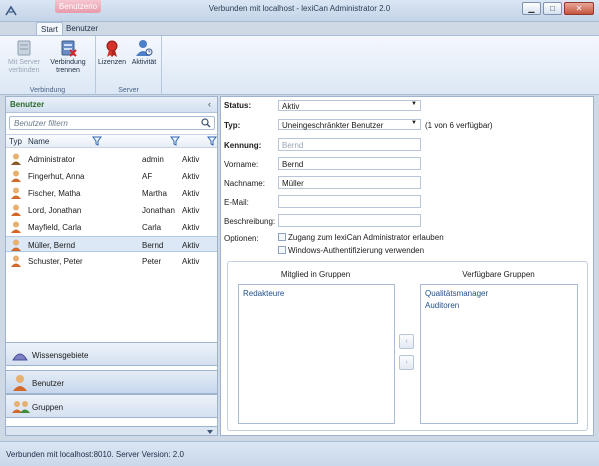 This screenshot has height=466, width=599. Describe the element at coordinates (48, 383) in the screenshot. I see `nav-label-benutzer: Benutzer` at that location.